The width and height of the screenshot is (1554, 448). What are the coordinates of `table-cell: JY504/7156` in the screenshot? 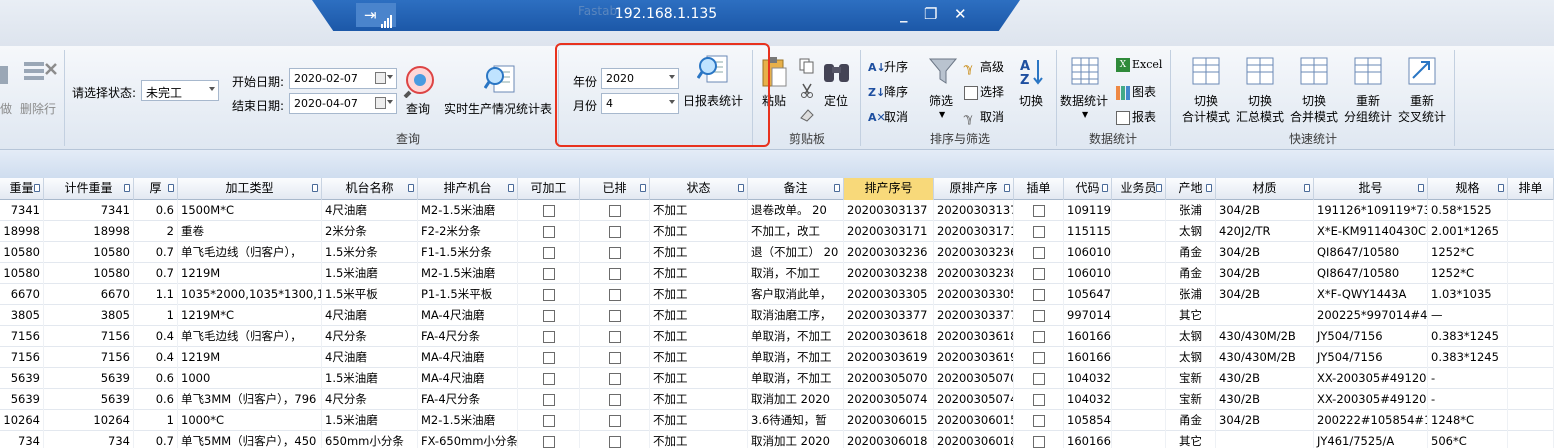 It's located at (1371, 357).